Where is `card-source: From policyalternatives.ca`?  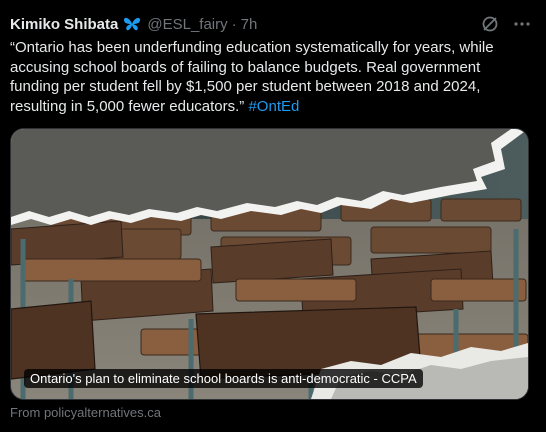 card-source: From policyalternatives.ca is located at coordinates (85, 412).